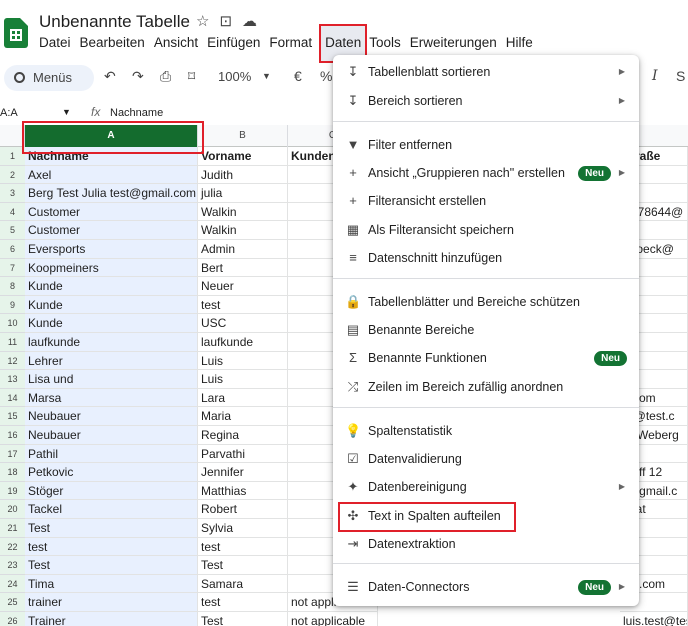  Describe the element at coordinates (12, 342) in the screenshot. I see `row-number: 11` at that location.